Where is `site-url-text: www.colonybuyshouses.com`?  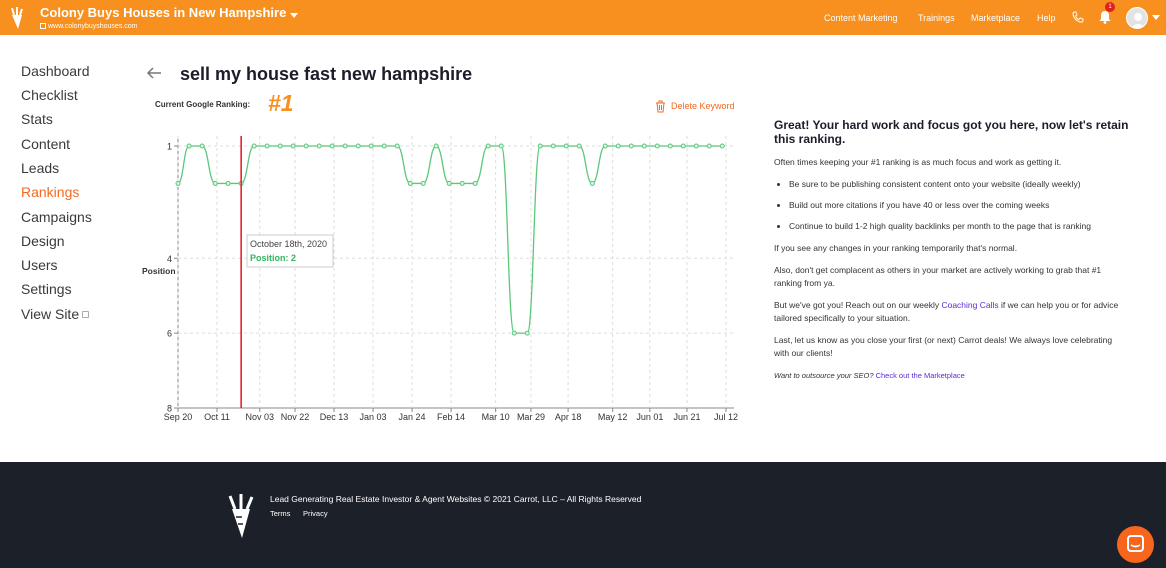 site-url-text: www.colonybuyshouses.com is located at coordinates (93, 26).